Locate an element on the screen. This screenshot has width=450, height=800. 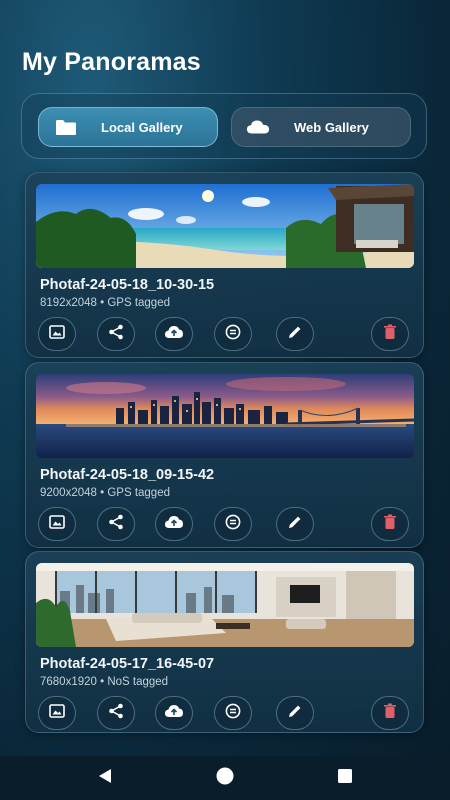
recents-button is located at coordinates (345, 778).